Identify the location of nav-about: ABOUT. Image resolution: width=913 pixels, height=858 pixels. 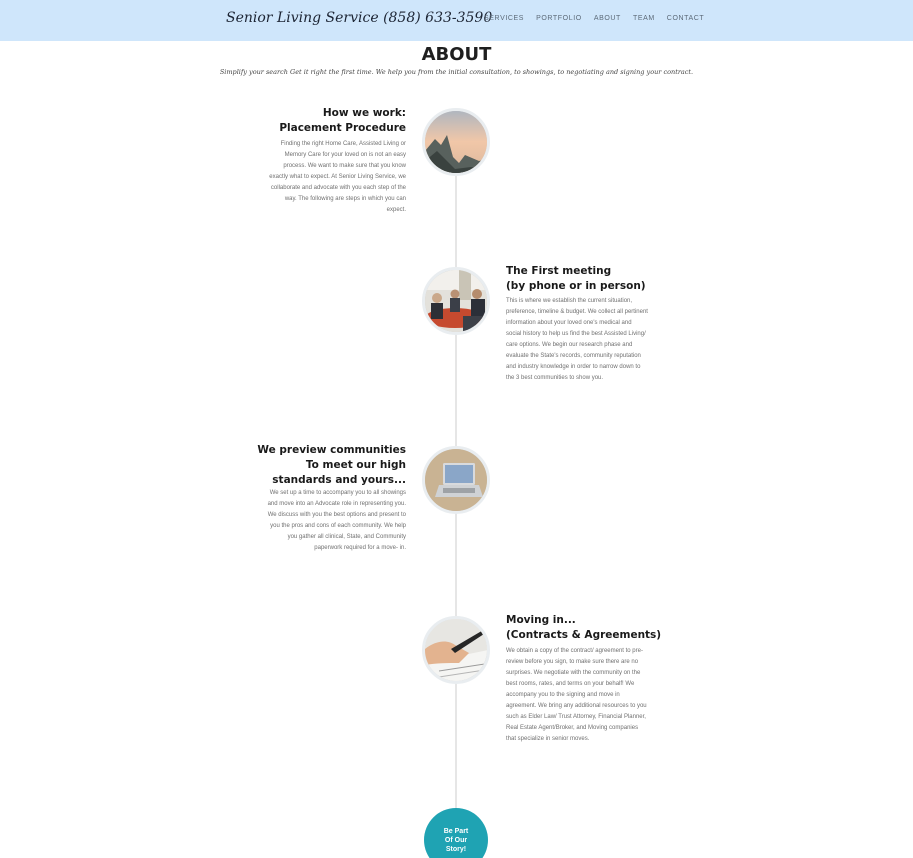
(607, 18).